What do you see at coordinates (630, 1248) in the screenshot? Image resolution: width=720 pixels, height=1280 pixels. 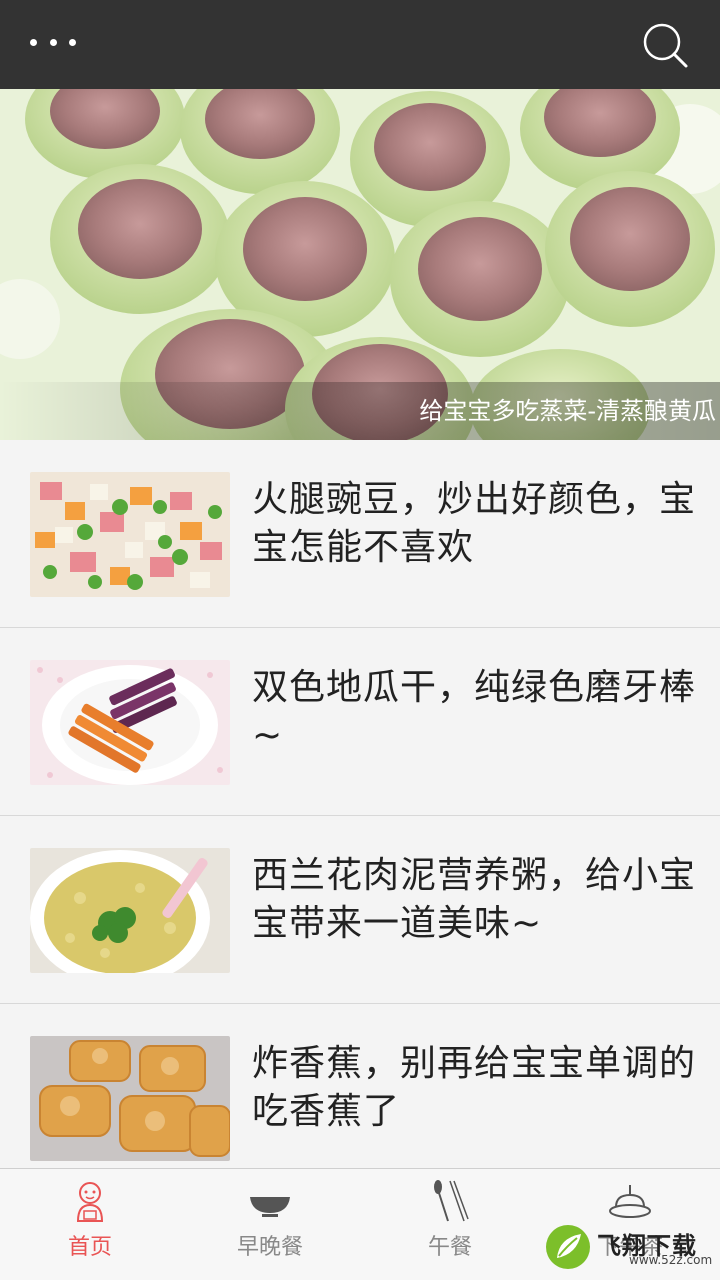 I see `watermark: 飞翔下载 www.52z.com` at bounding box center [630, 1248].